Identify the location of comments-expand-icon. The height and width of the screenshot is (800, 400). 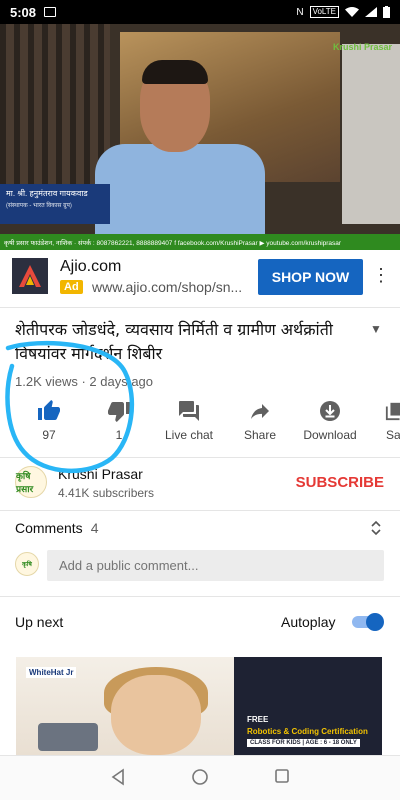
(376, 529).